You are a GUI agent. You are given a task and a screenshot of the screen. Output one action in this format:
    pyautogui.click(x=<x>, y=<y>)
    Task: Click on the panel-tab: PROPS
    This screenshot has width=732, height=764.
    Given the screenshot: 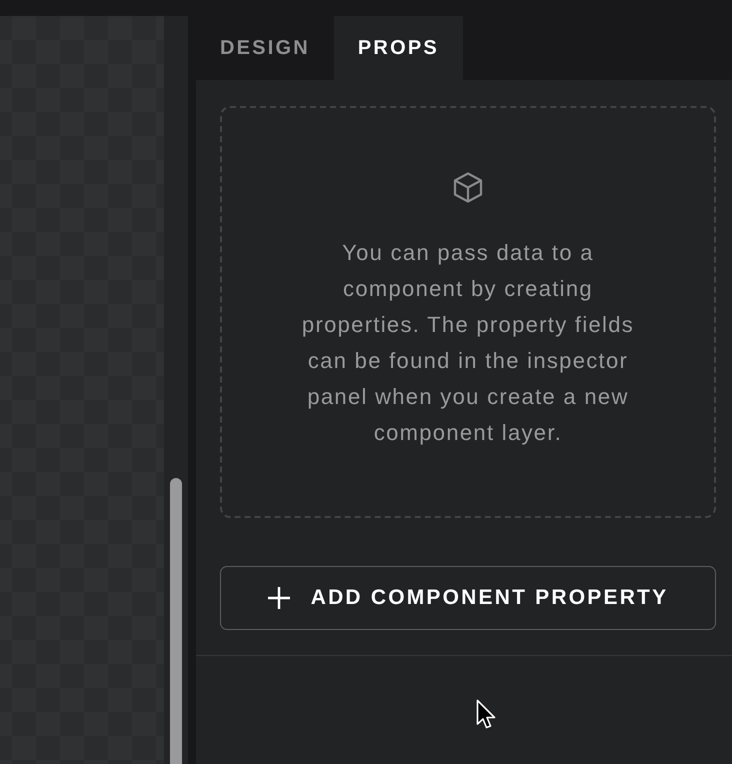 What is the action you would take?
    pyautogui.click(x=398, y=48)
    